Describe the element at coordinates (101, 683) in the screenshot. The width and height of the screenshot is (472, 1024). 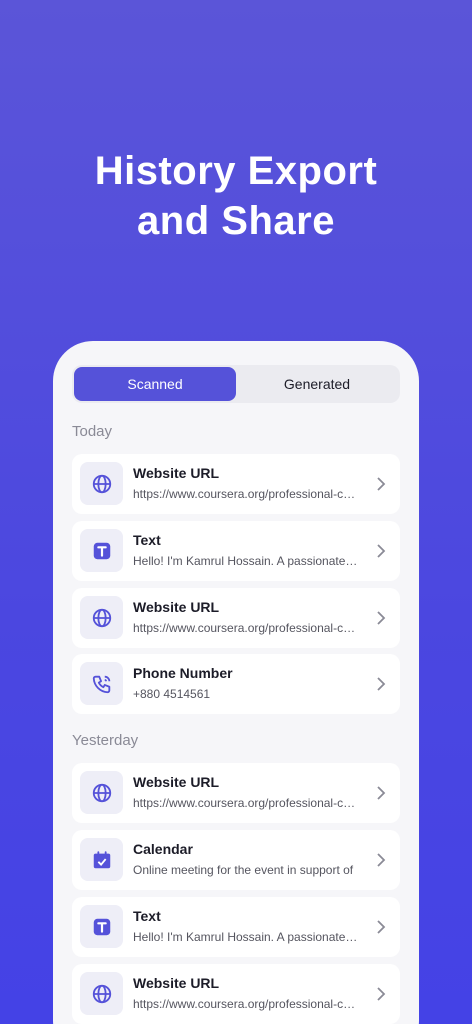
I see `phone-icon` at that location.